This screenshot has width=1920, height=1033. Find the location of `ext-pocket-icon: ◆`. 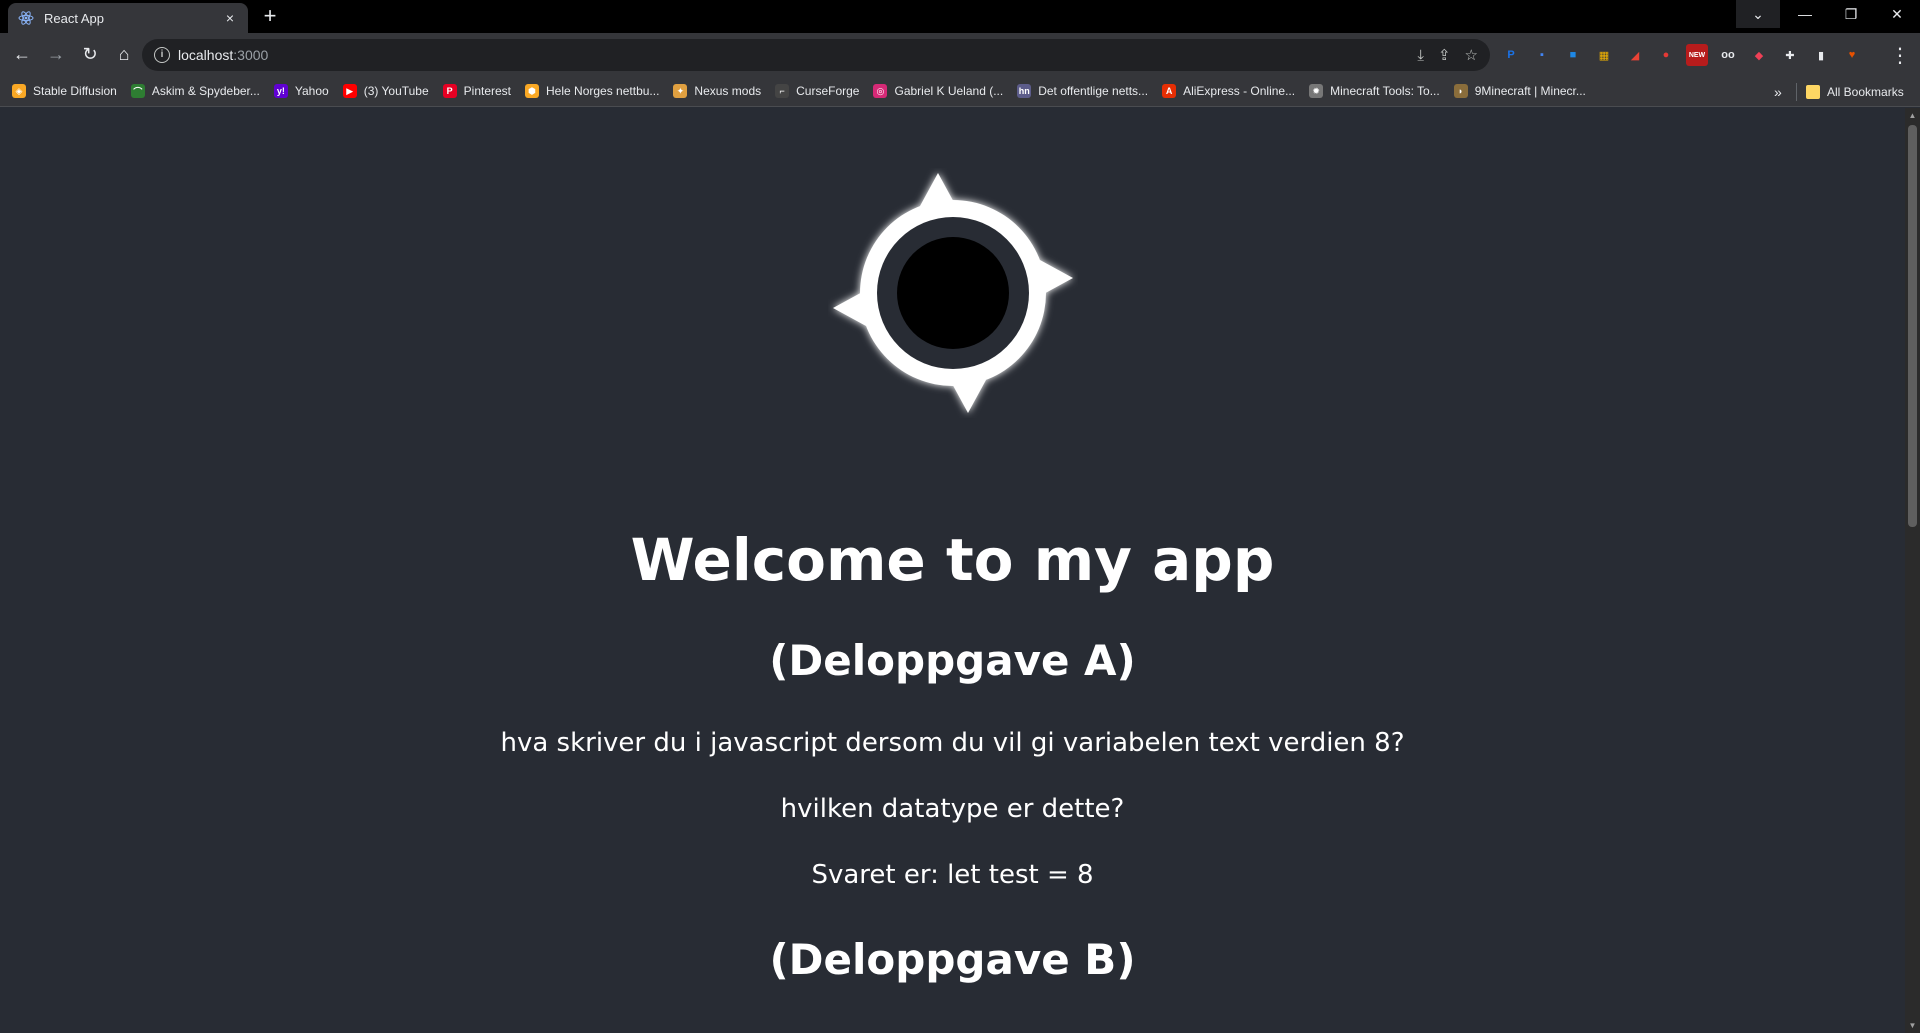

ext-pocket-icon: ◆ is located at coordinates (1759, 55).